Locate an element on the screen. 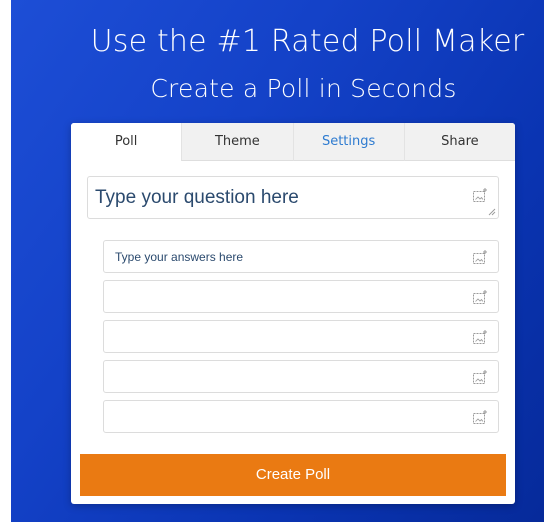 The height and width of the screenshot is (522, 544). question-textarea: Type your question here is located at coordinates (293, 197).